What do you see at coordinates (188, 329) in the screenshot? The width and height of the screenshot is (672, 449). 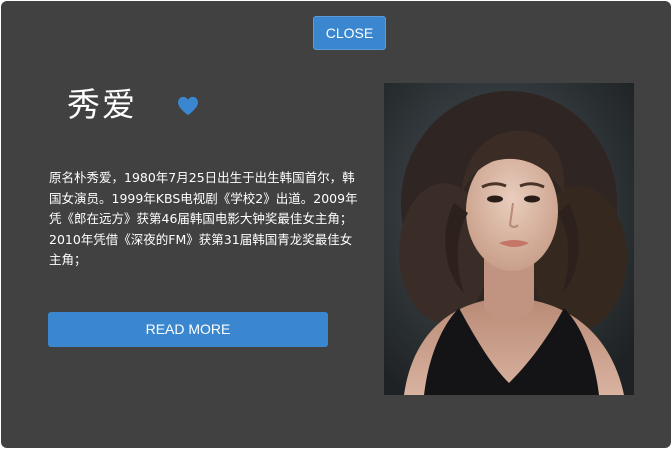 I see `read-more-button: READ MORE` at bounding box center [188, 329].